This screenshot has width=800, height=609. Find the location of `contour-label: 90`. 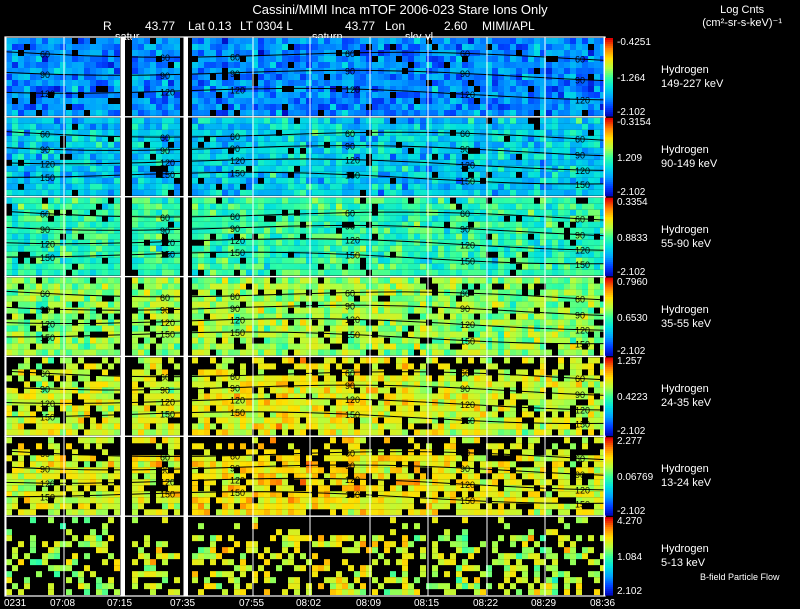

contour-label: 90 is located at coordinates (465, 229).